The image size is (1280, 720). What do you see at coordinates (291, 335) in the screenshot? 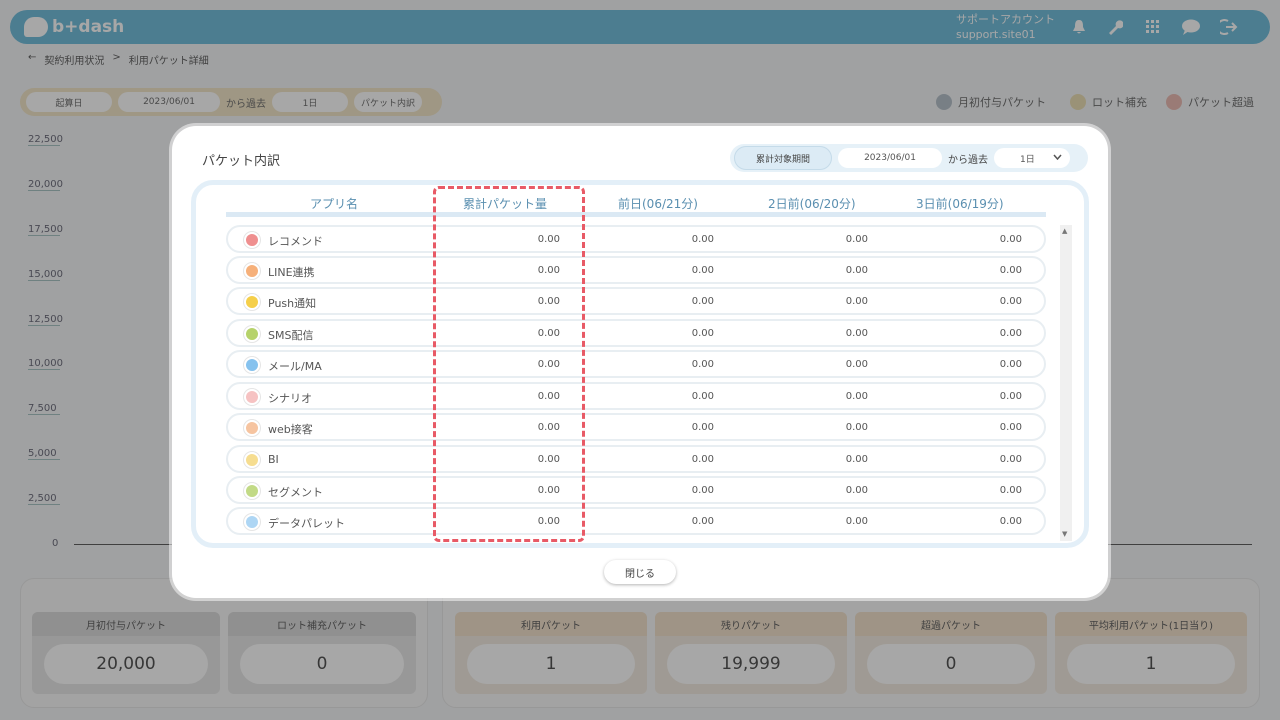
I see `app-name: SMS配信` at bounding box center [291, 335].